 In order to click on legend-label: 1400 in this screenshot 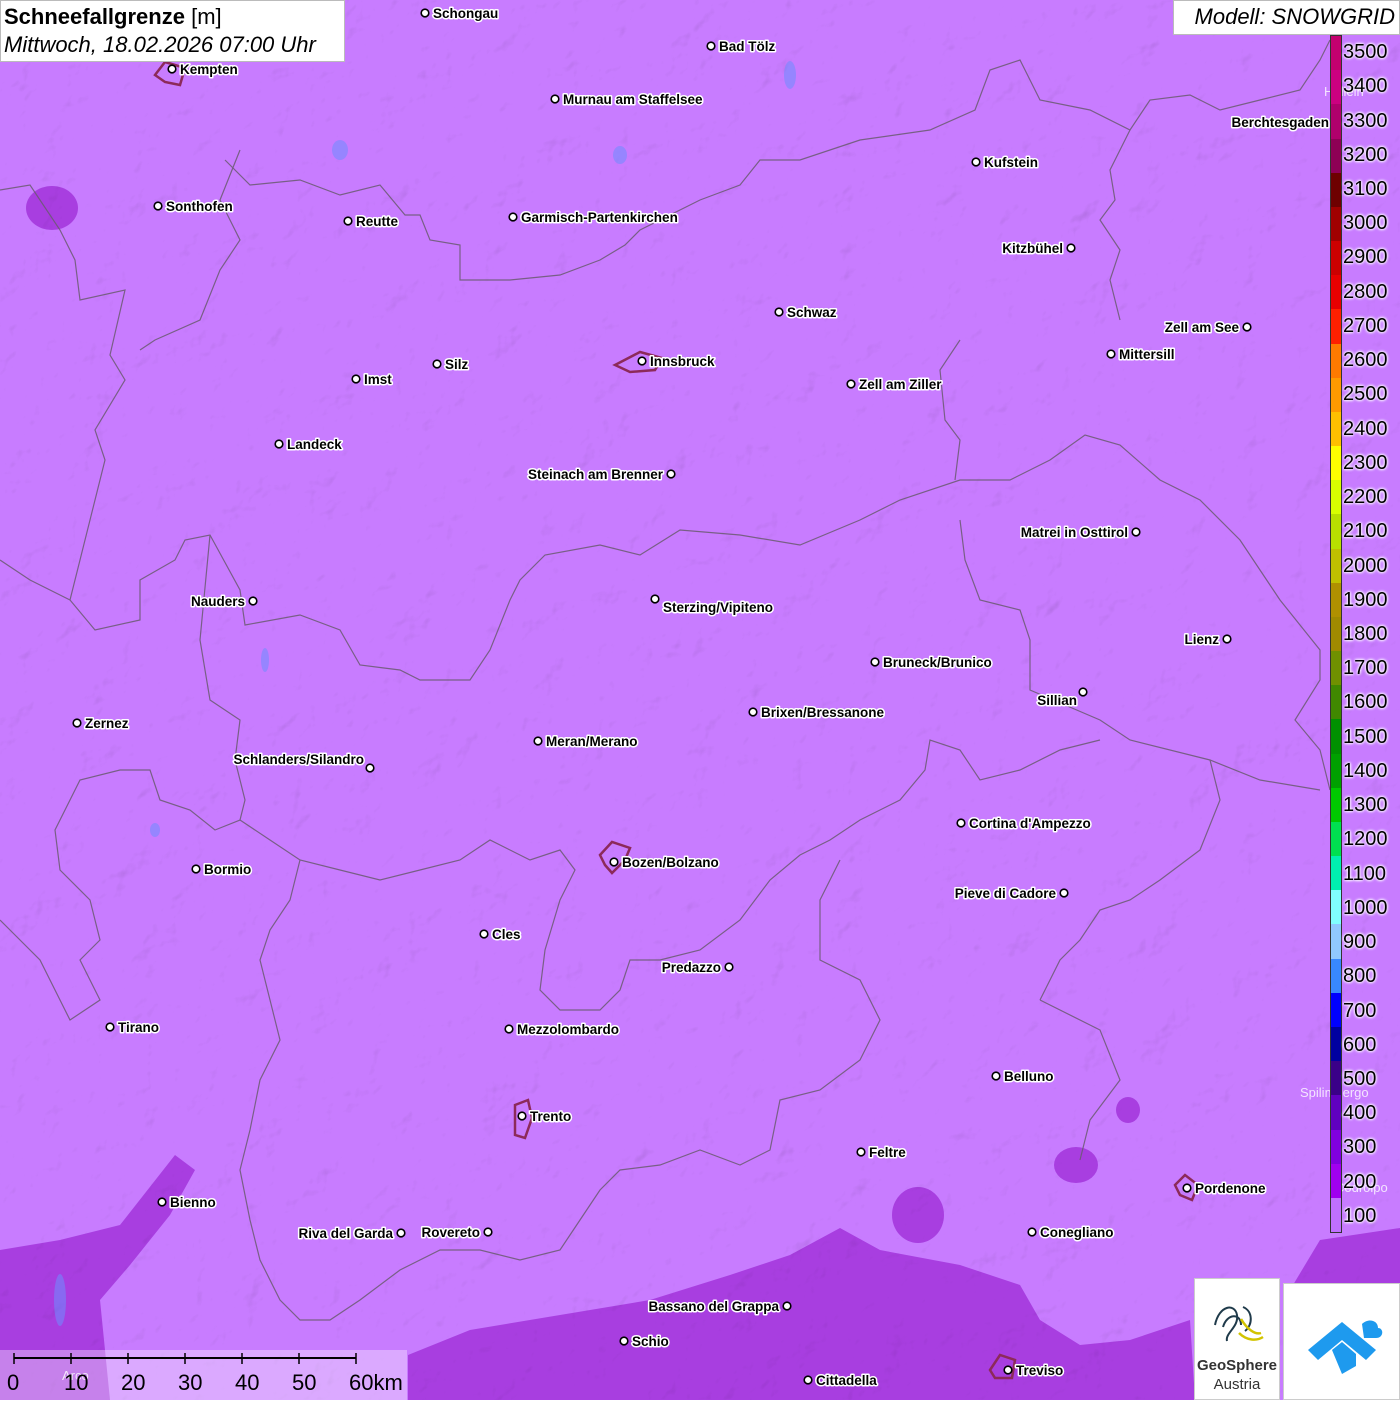, I will do `click(1365, 770)`.